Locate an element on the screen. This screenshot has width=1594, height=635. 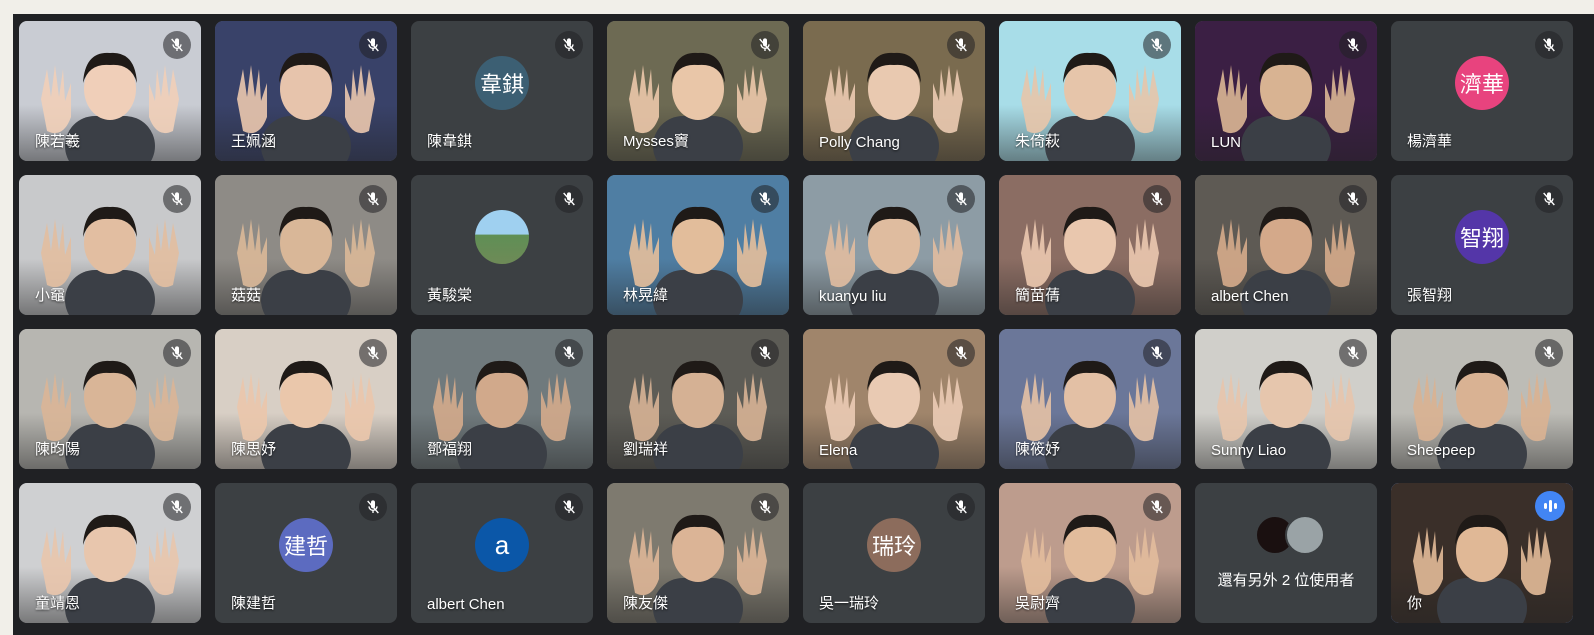
participant-name: 菇菇 is located at coordinates (246, 295).